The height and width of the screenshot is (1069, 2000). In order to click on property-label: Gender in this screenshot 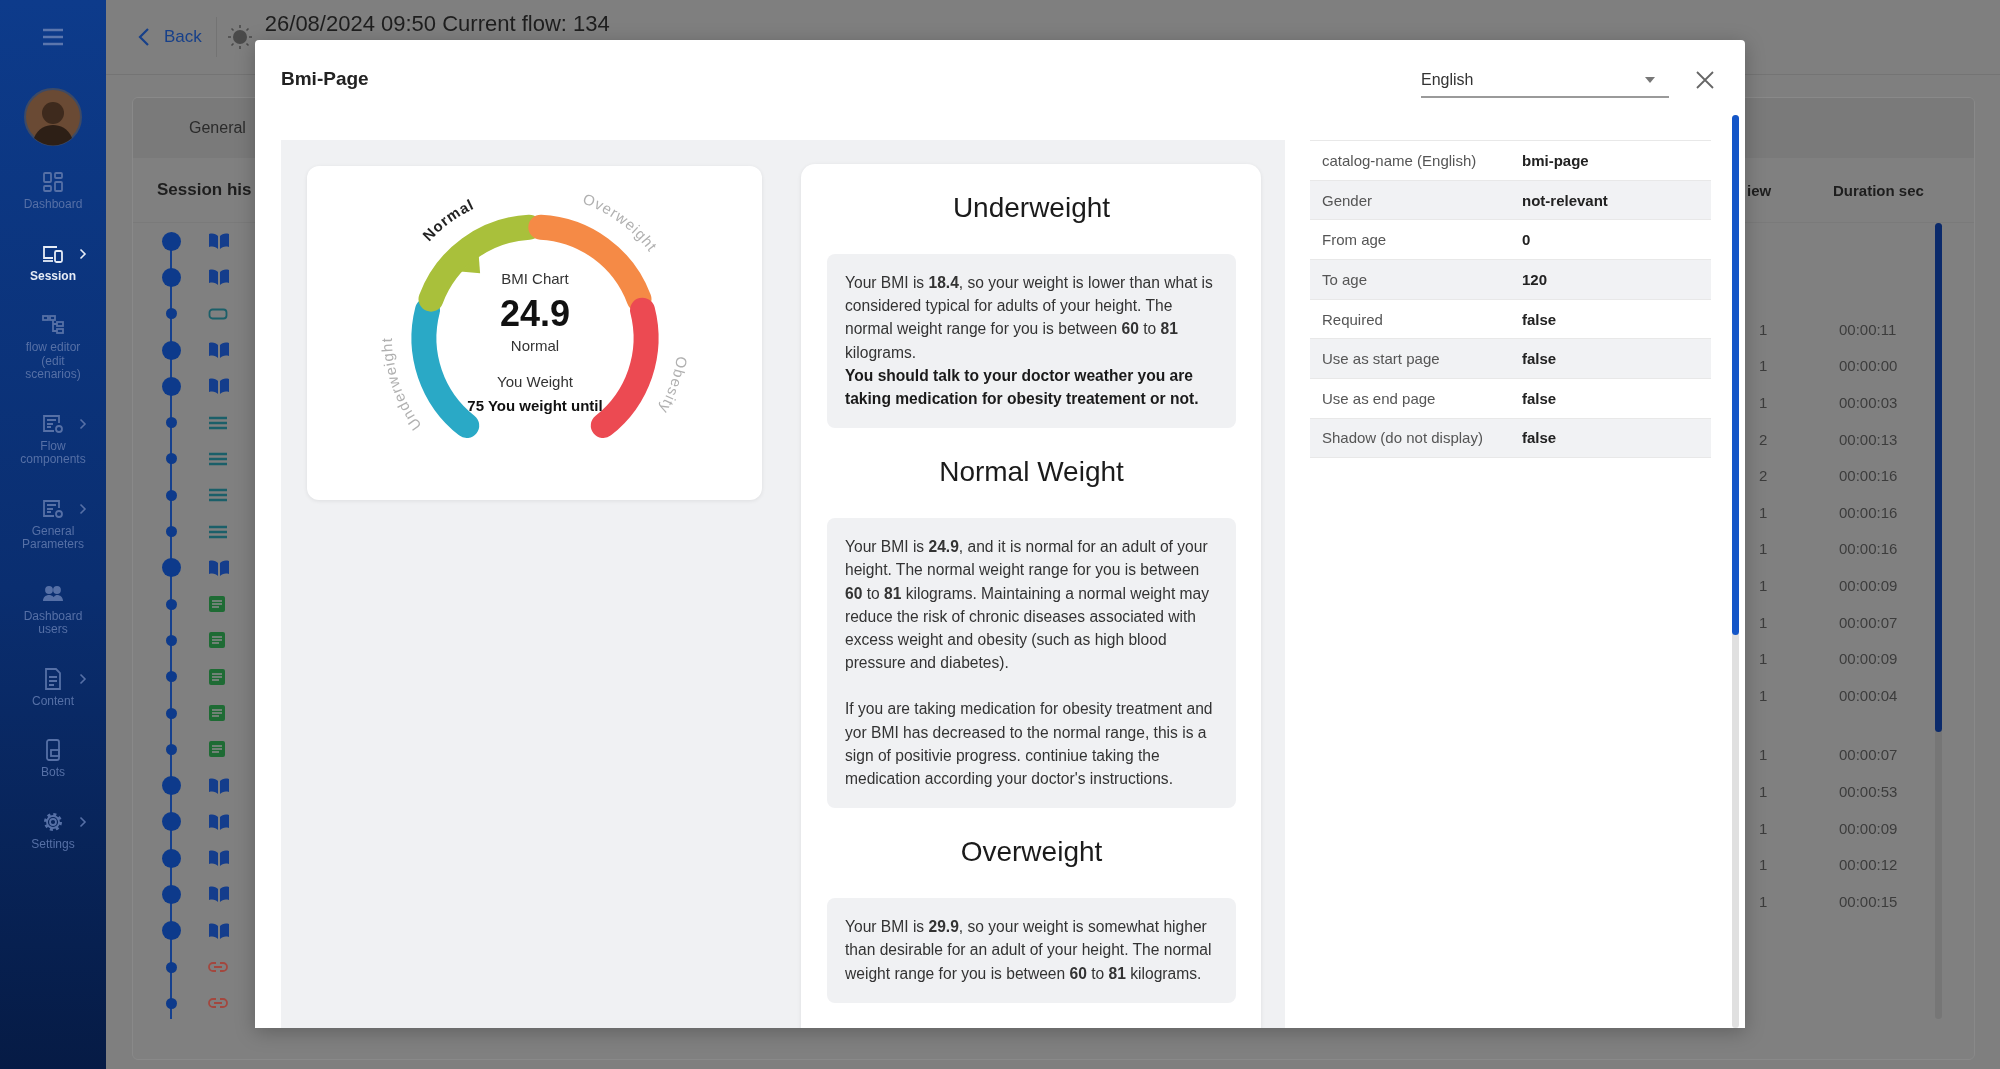, I will do `click(1347, 200)`.